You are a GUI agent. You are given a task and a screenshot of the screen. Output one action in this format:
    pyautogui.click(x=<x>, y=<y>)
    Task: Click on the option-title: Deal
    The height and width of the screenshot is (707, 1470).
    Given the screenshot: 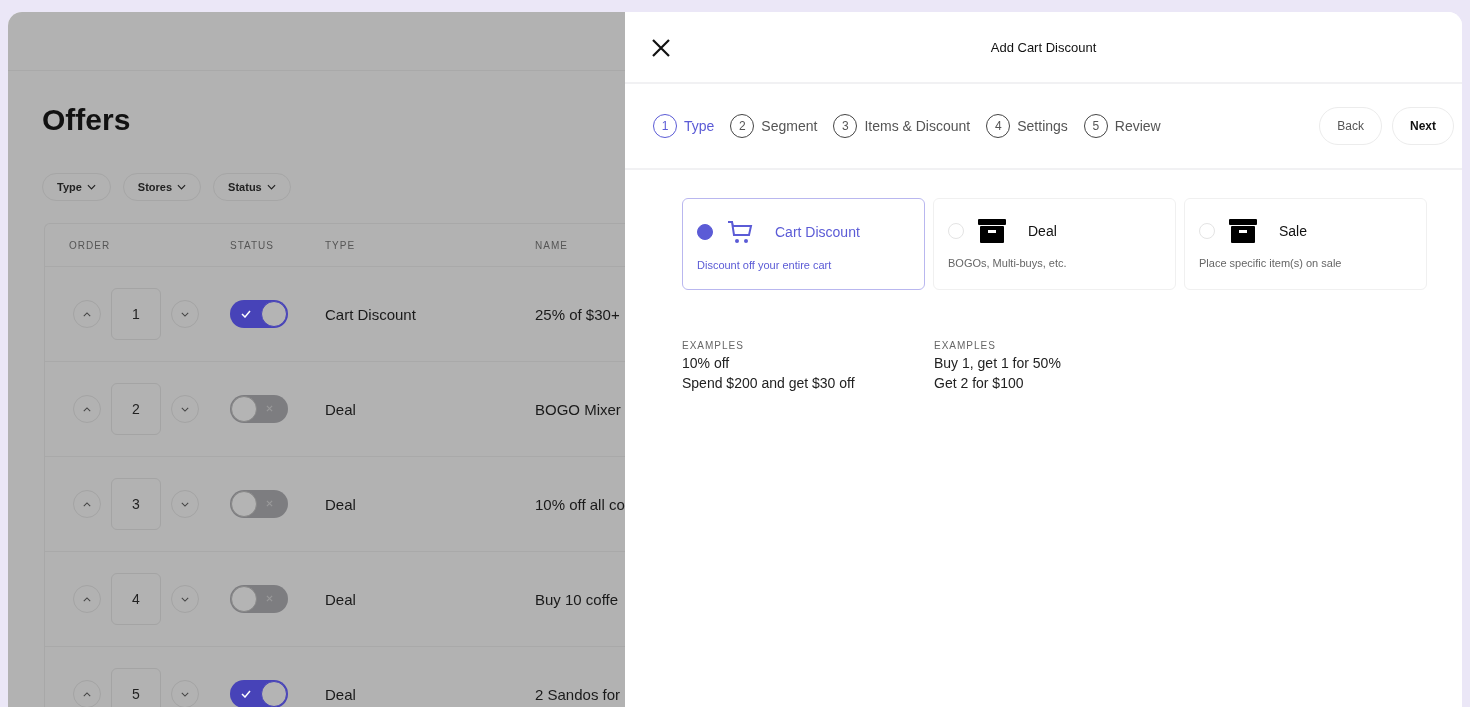 What is the action you would take?
    pyautogui.click(x=1042, y=231)
    